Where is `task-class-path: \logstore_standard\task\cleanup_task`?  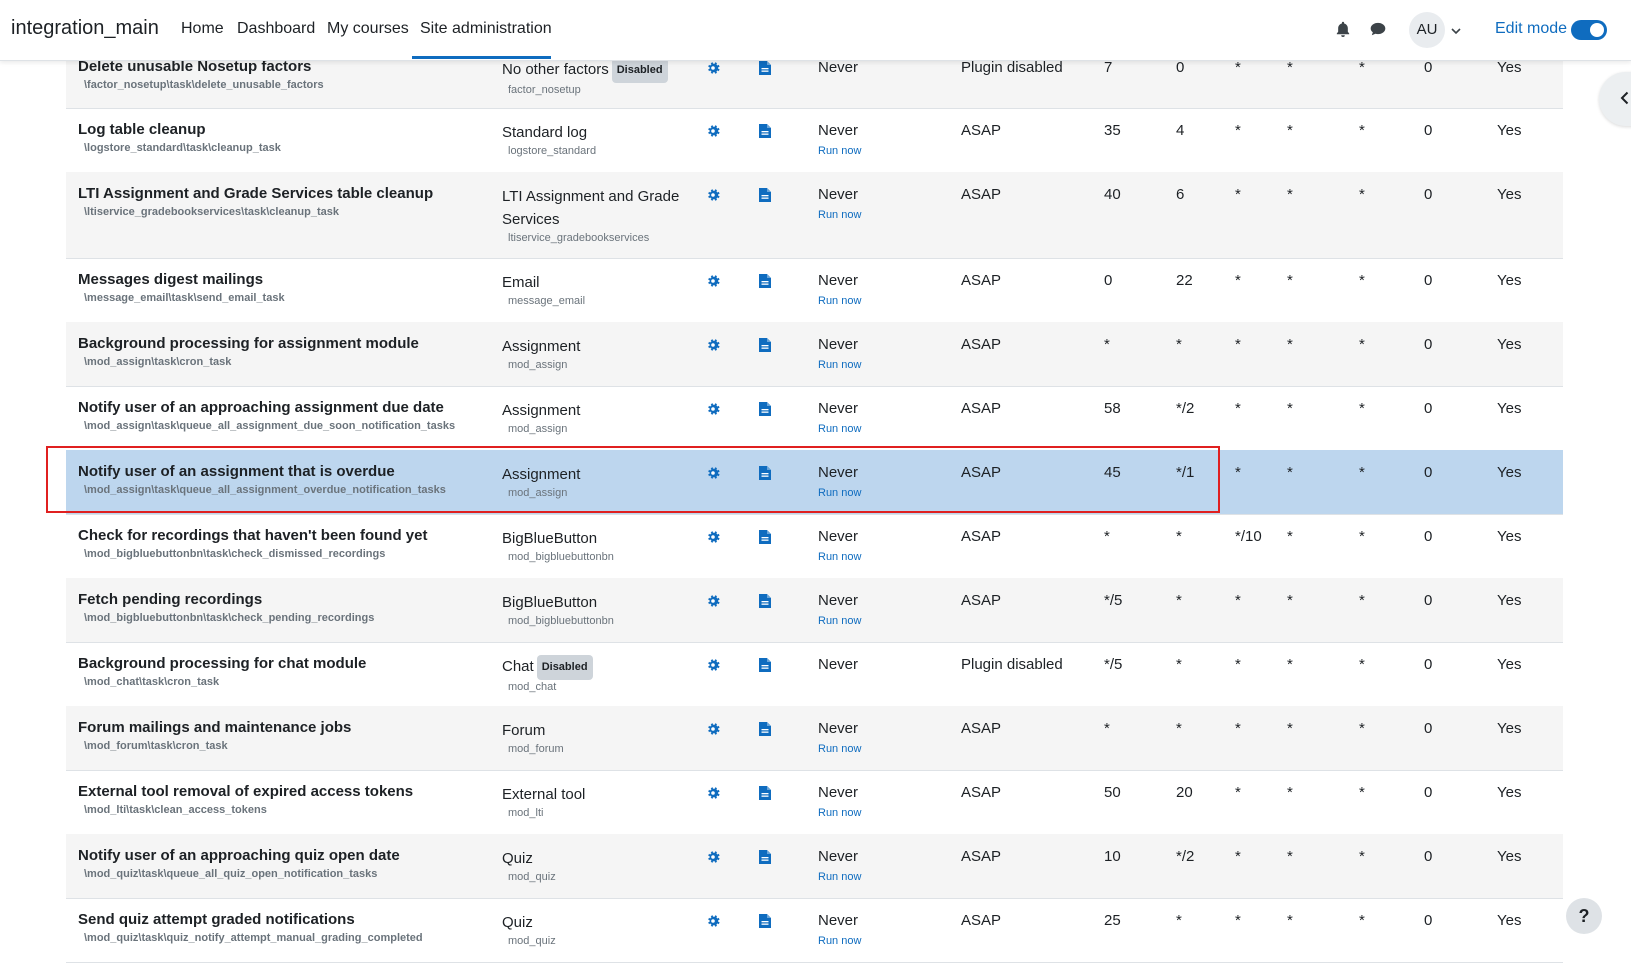
task-class-path: \logstore_standard\task\cleanup_task is located at coordinates (182, 148).